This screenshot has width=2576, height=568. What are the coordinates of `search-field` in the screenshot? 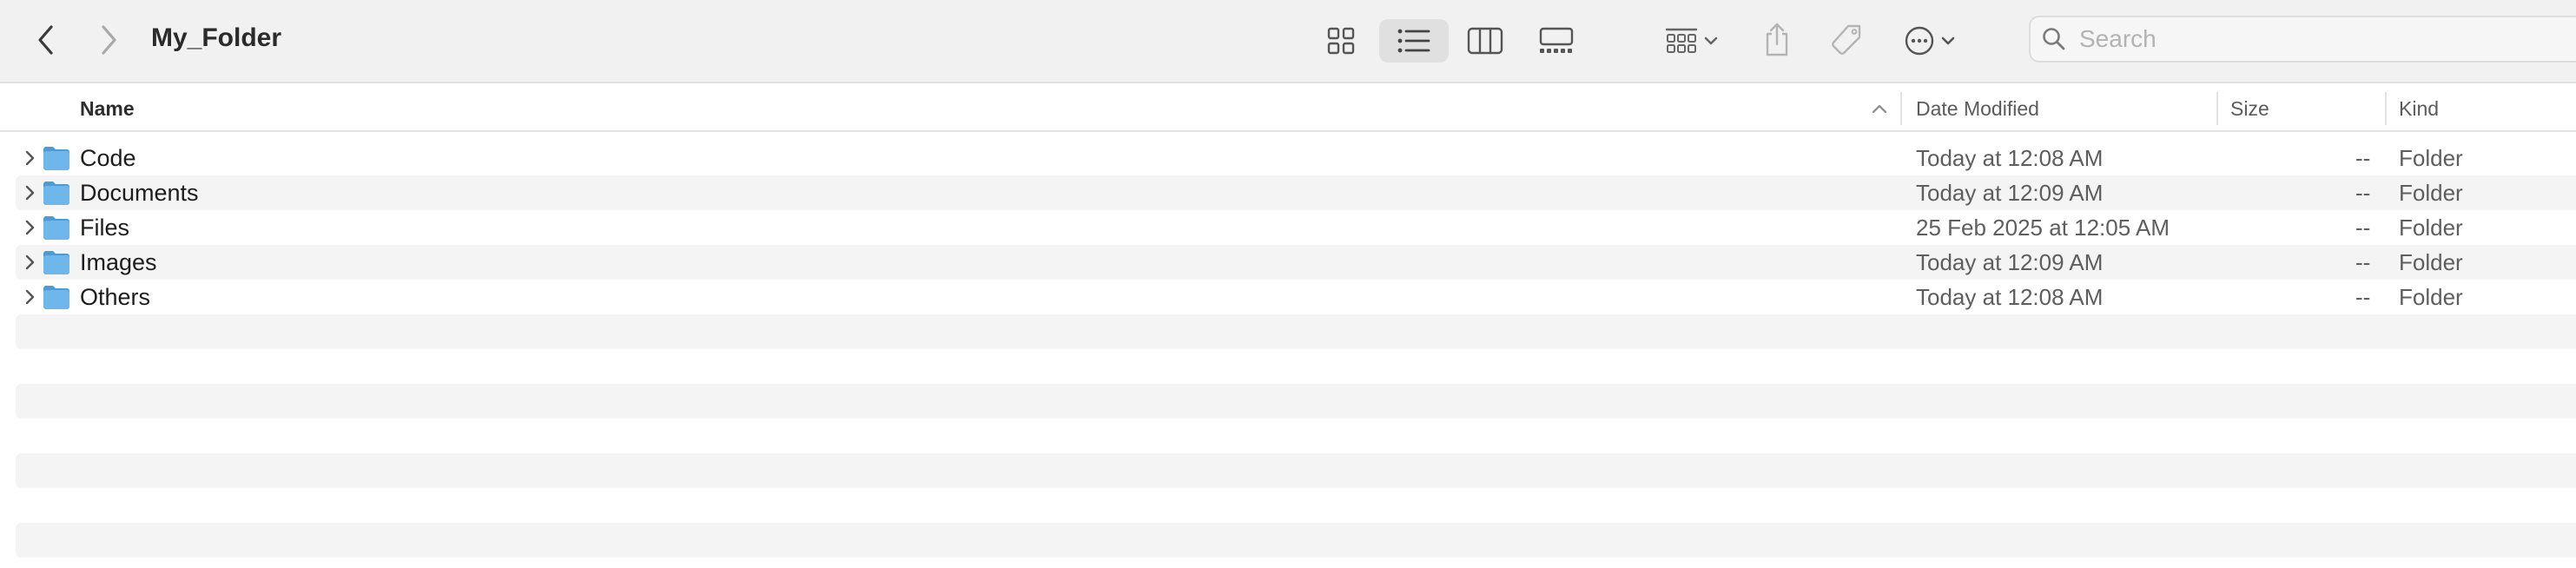 It's located at (2302, 39).